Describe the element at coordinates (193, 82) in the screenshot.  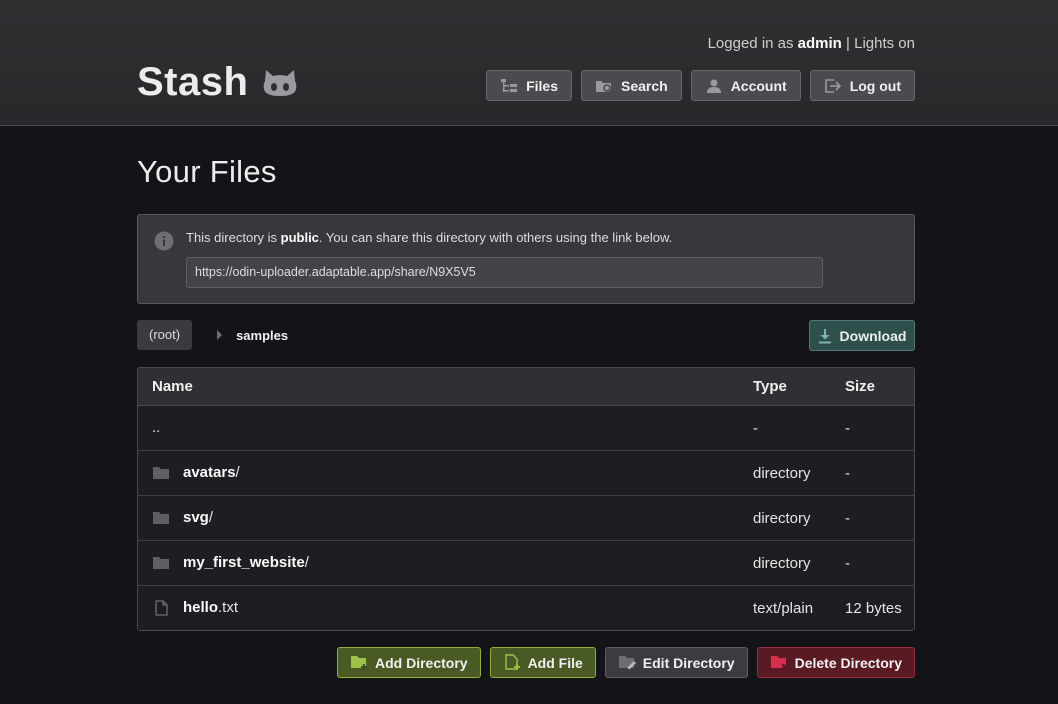
I see `logo-text: Stash` at that location.